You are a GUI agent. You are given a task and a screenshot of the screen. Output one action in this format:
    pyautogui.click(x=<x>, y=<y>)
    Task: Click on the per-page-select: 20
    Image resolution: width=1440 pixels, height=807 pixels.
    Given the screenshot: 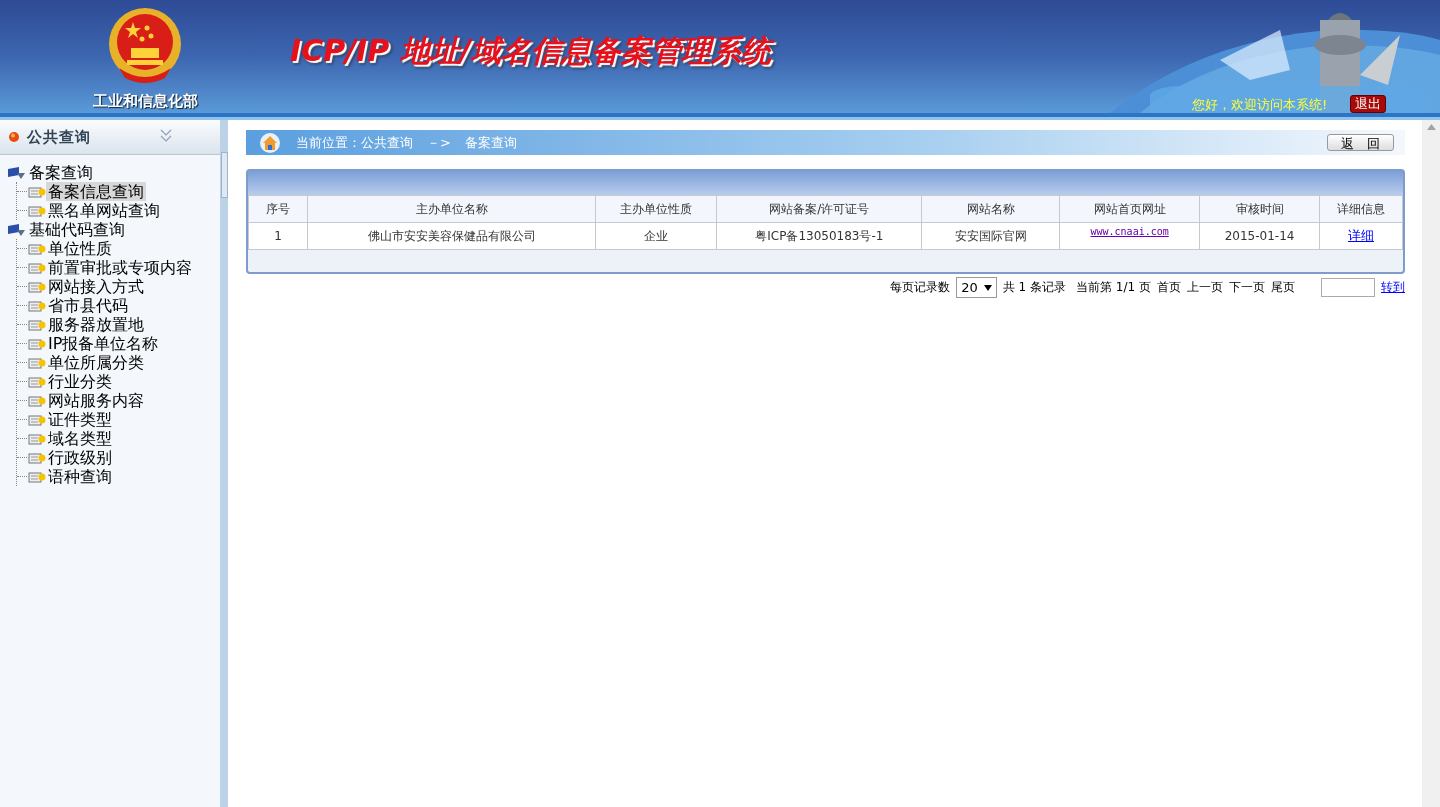 What is the action you would take?
    pyautogui.click(x=976, y=287)
    